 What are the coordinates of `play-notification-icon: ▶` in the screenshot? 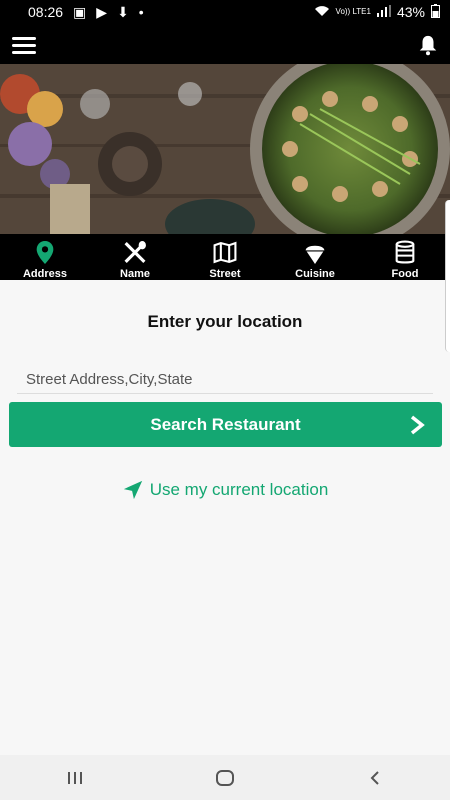 It's located at (102, 11).